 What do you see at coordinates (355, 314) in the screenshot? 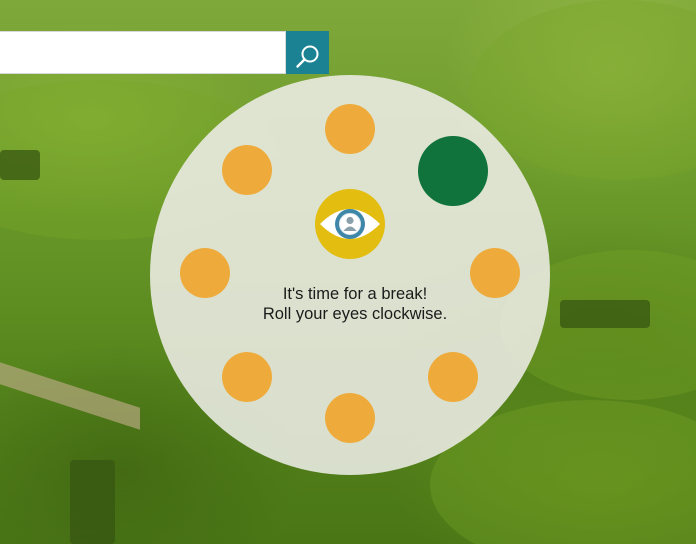
I see `break-instruction: Roll your eyes clockwise.` at bounding box center [355, 314].